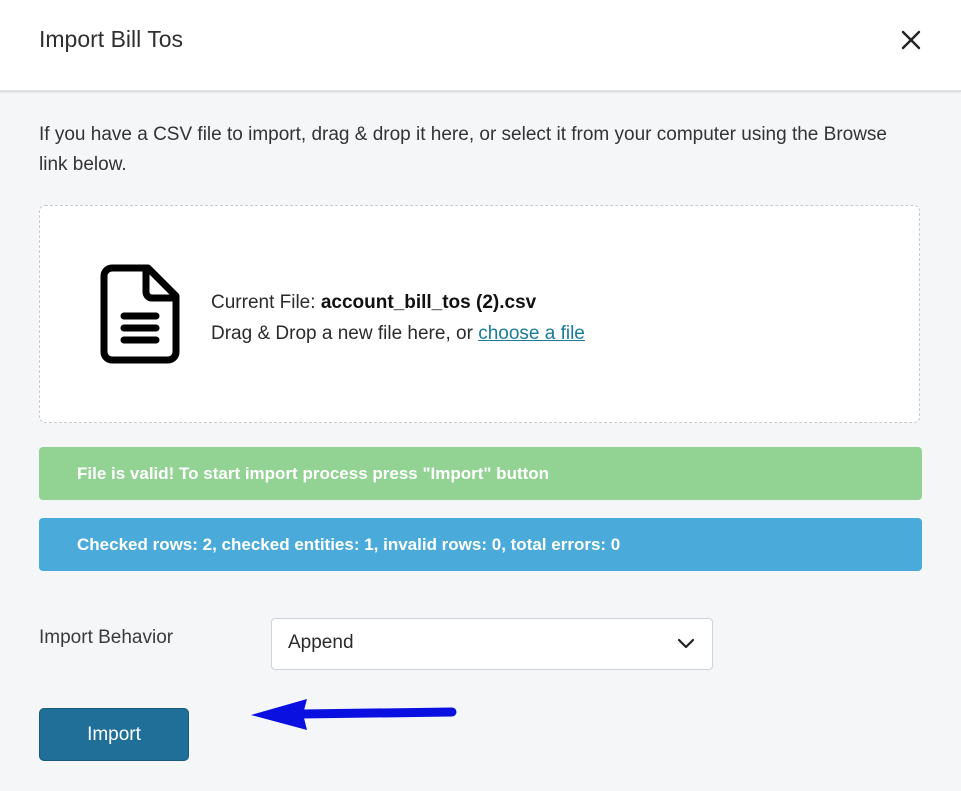 The width and height of the screenshot is (961, 791). Describe the element at coordinates (106, 637) in the screenshot. I see `import-behavior-label: Import Behavior` at that location.